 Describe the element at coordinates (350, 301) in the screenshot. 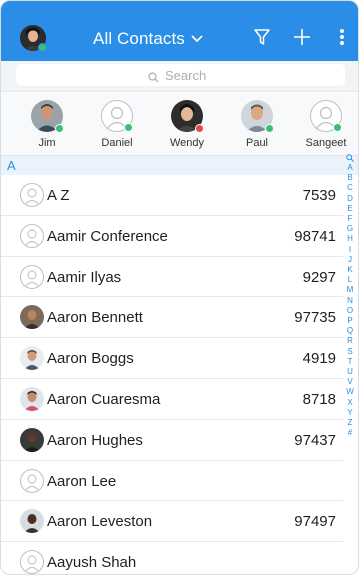

I see `index-letter: N` at that location.